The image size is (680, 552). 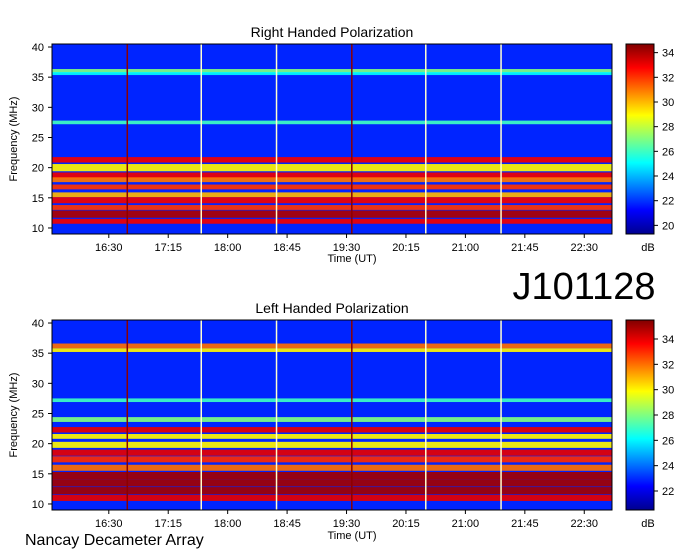 I want to click on colorbar-tick-label: 20, so click(x=668, y=226).